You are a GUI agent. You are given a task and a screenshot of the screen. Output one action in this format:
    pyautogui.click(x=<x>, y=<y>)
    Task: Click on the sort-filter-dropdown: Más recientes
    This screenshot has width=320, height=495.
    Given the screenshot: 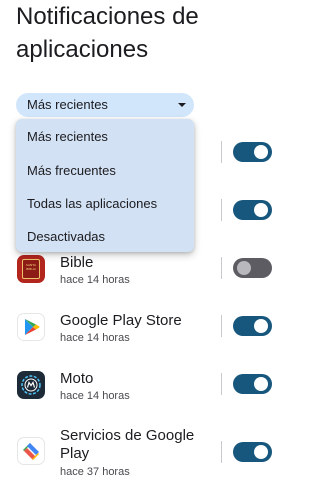 What is the action you would take?
    pyautogui.click(x=105, y=105)
    